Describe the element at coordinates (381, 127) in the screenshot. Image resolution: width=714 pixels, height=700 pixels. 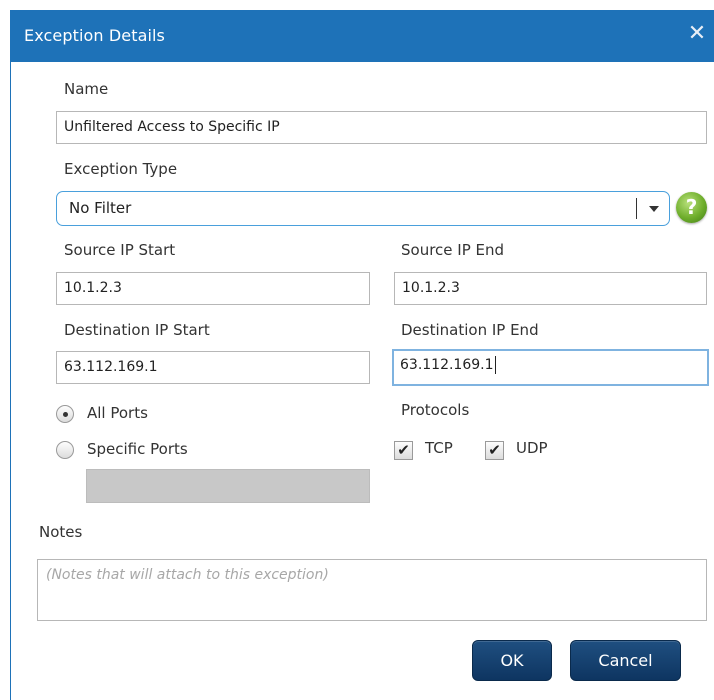
I see `name-input: Unfiltered Access to Specific IP` at that location.